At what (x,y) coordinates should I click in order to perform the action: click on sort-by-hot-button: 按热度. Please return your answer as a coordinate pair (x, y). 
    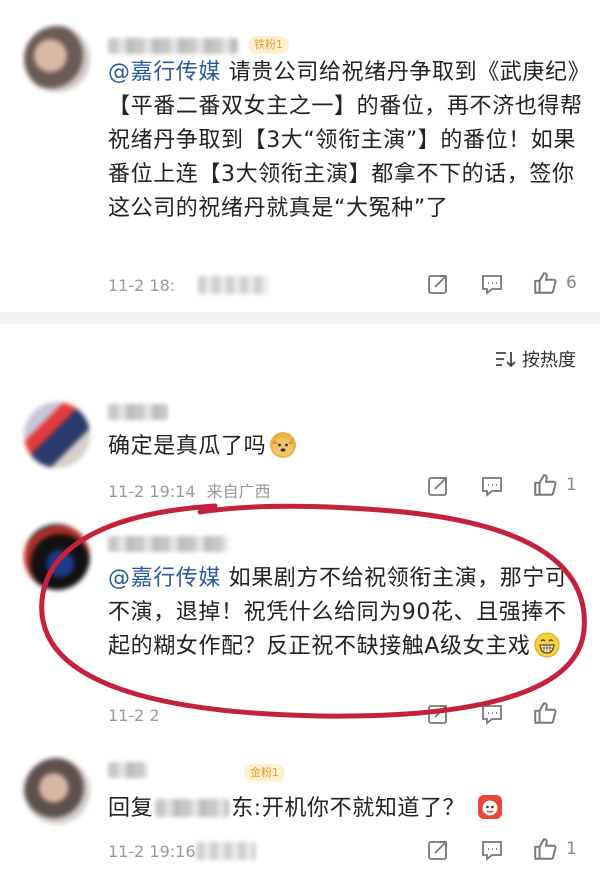
    Looking at the image, I should click on (535, 359).